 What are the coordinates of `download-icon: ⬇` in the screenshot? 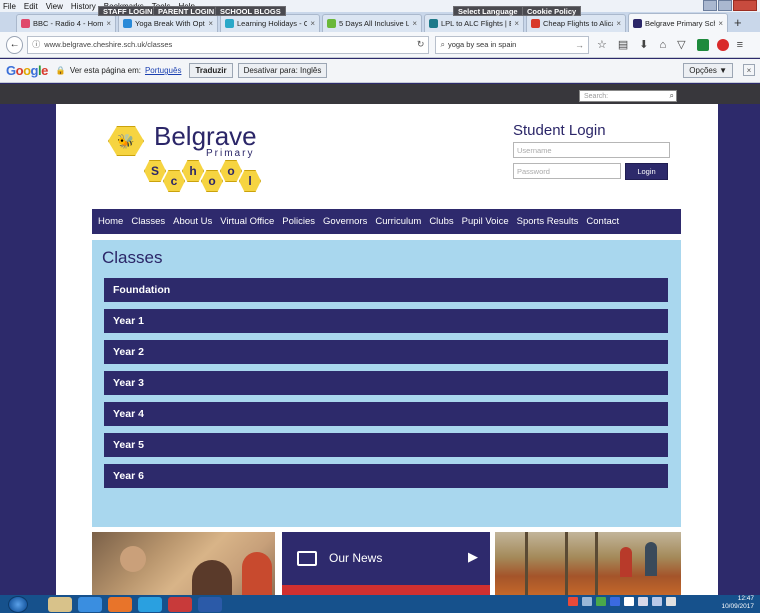 It's located at (643, 44).